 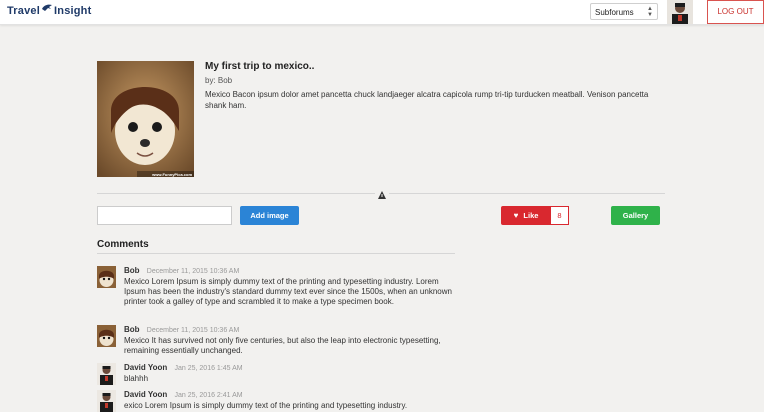 I want to click on logout-button: LOG OUT, so click(x=735, y=12).